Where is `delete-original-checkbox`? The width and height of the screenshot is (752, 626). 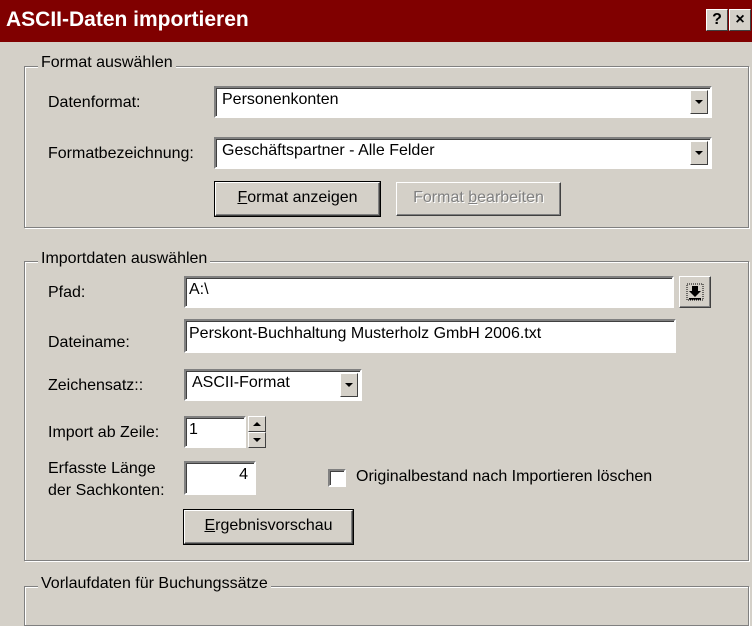
delete-original-checkbox is located at coordinates (337, 478).